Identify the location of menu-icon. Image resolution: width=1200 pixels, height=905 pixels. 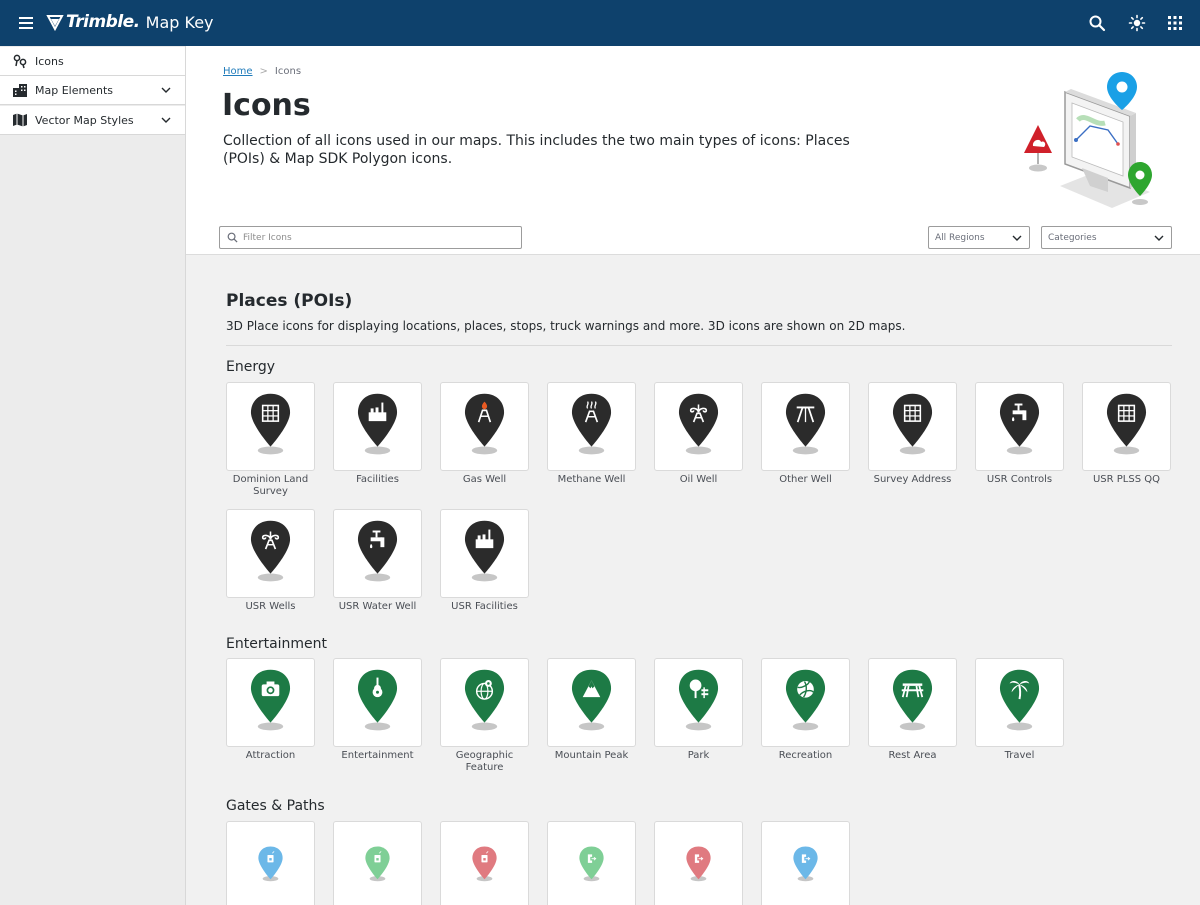
(26, 23).